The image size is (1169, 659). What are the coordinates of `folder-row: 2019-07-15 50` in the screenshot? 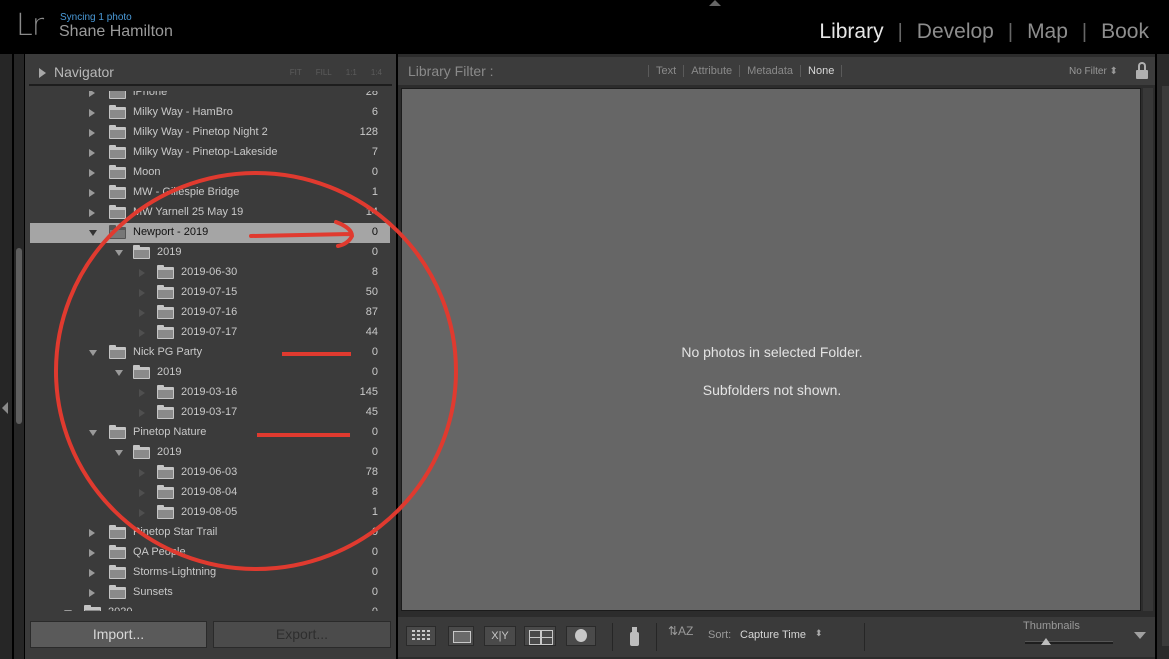 It's located at (210, 293).